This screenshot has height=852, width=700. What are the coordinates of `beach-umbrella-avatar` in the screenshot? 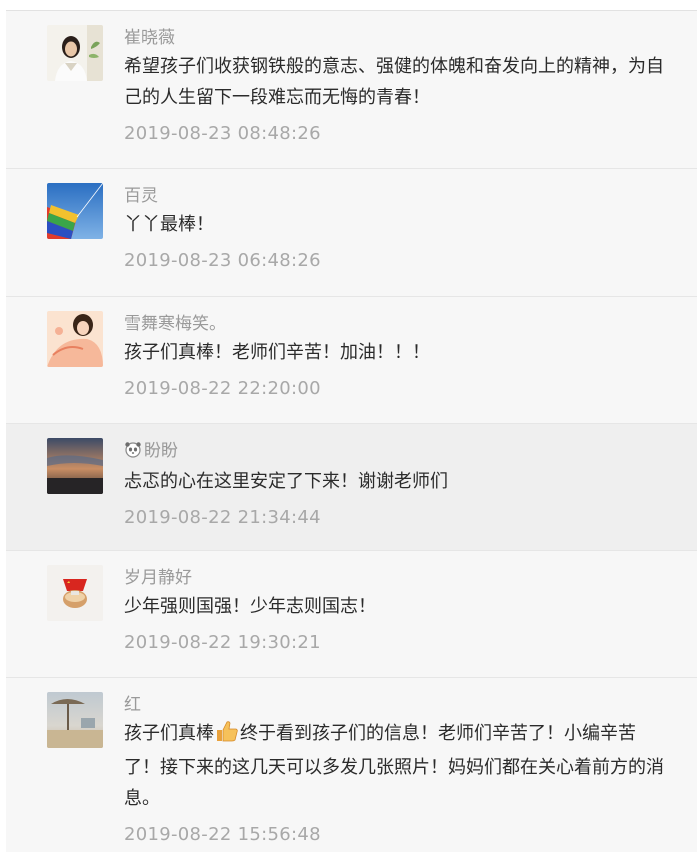 It's located at (75, 720).